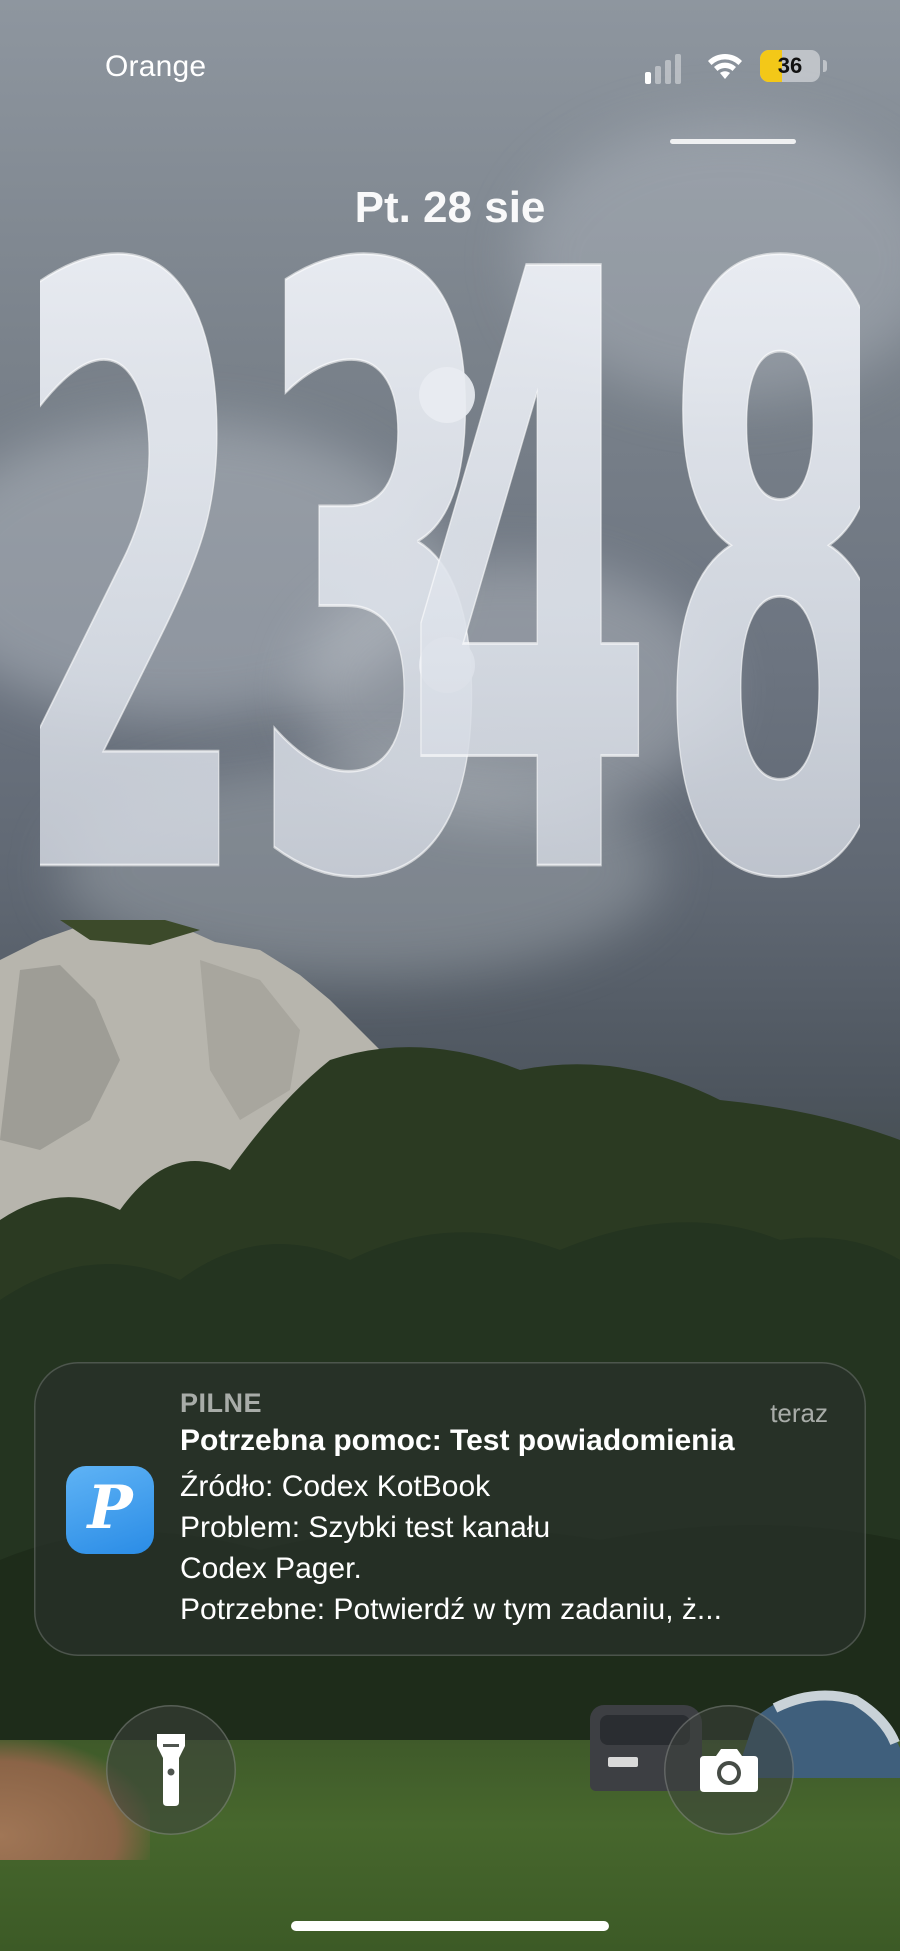  What do you see at coordinates (335, 1486) in the screenshot?
I see `notification-body-line: Źródło: Codex KotBook` at bounding box center [335, 1486].